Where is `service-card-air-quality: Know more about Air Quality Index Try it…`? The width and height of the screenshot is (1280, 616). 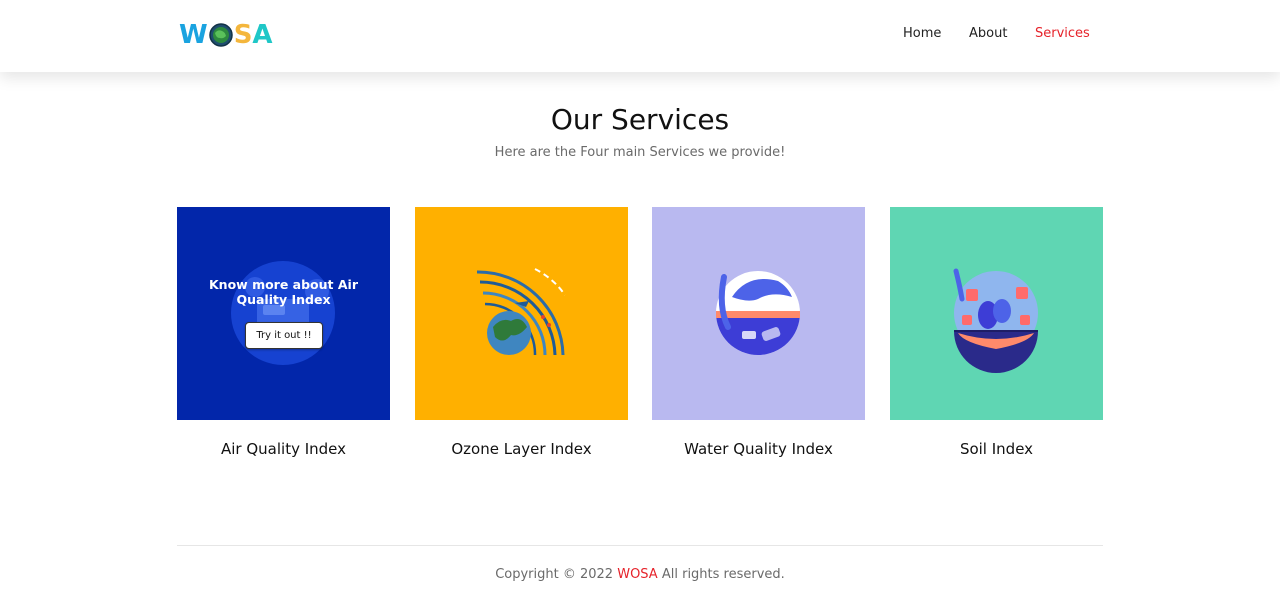
service-card-air-quality: Know more about Air Quality Index Try it… is located at coordinates (283, 313).